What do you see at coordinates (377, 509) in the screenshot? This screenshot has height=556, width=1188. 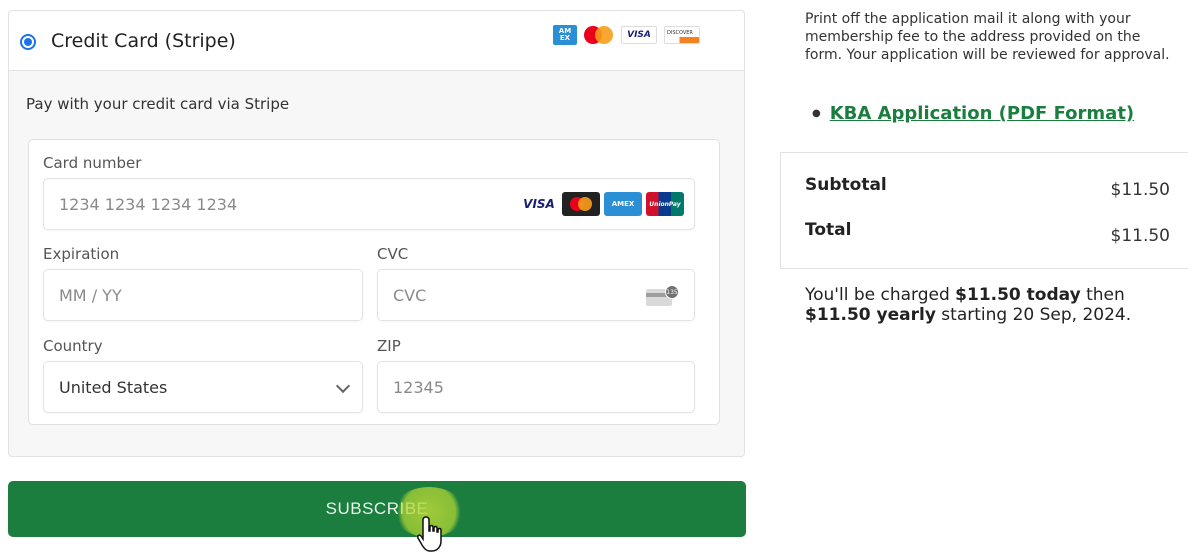 I see `subscribe-button: SUBSCRIBE` at bounding box center [377, 509].